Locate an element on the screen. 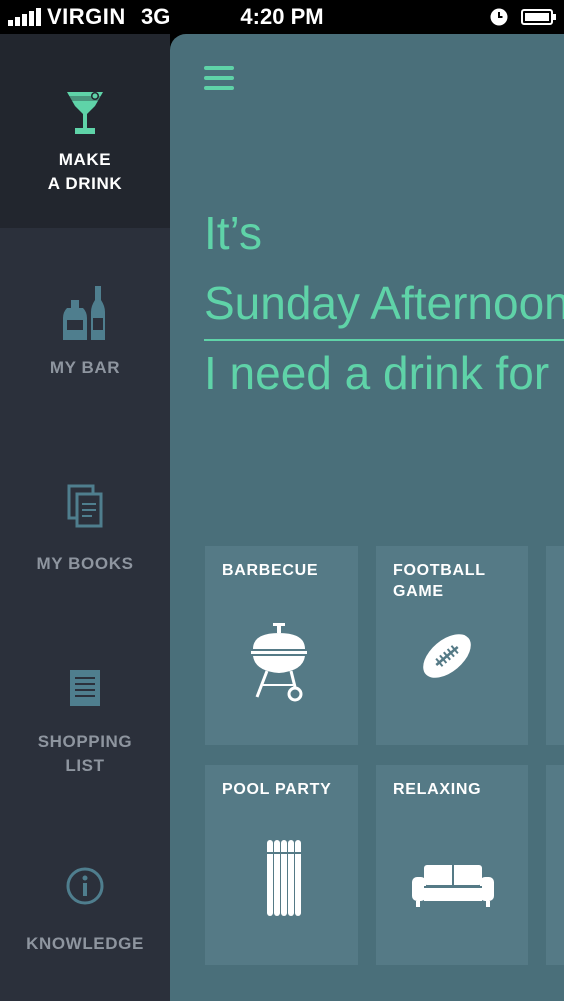 The width and height of the screenshot is (564, 1001). occasion-prompt: I need a drink for is located at coordinates (377, 373).